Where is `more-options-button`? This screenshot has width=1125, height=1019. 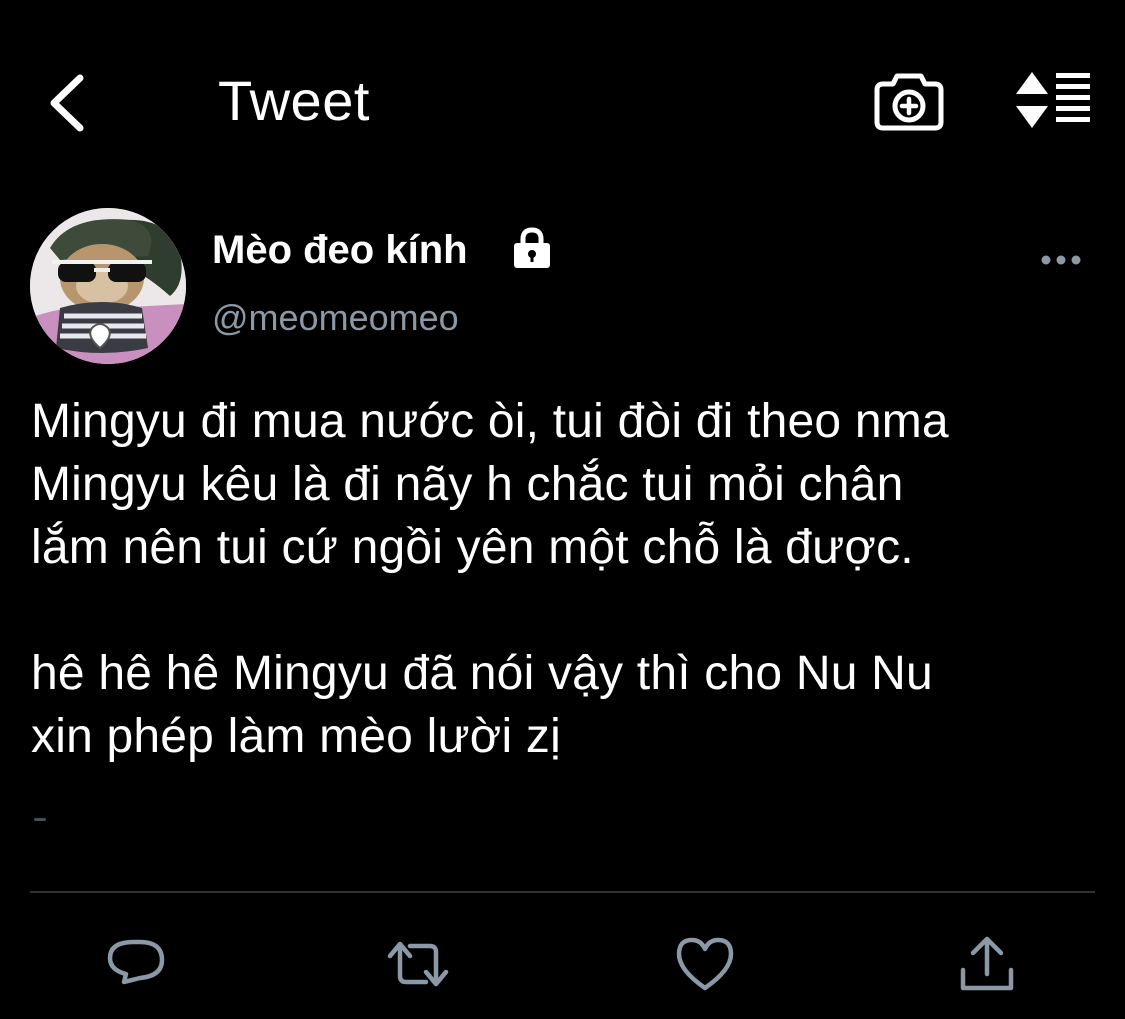
more-options-button is located at coordinates (1061, 260).